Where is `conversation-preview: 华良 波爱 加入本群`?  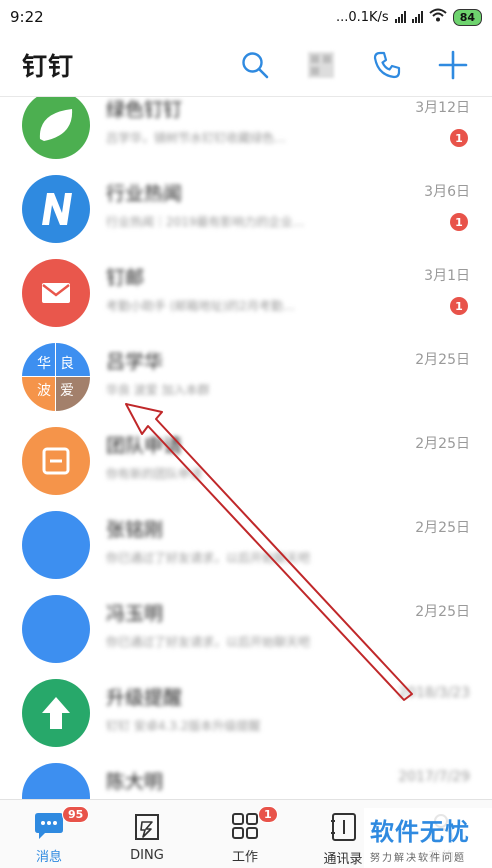 conversation-preview: 华良 波爱 加入本群 is located at coordinates (158, 390).